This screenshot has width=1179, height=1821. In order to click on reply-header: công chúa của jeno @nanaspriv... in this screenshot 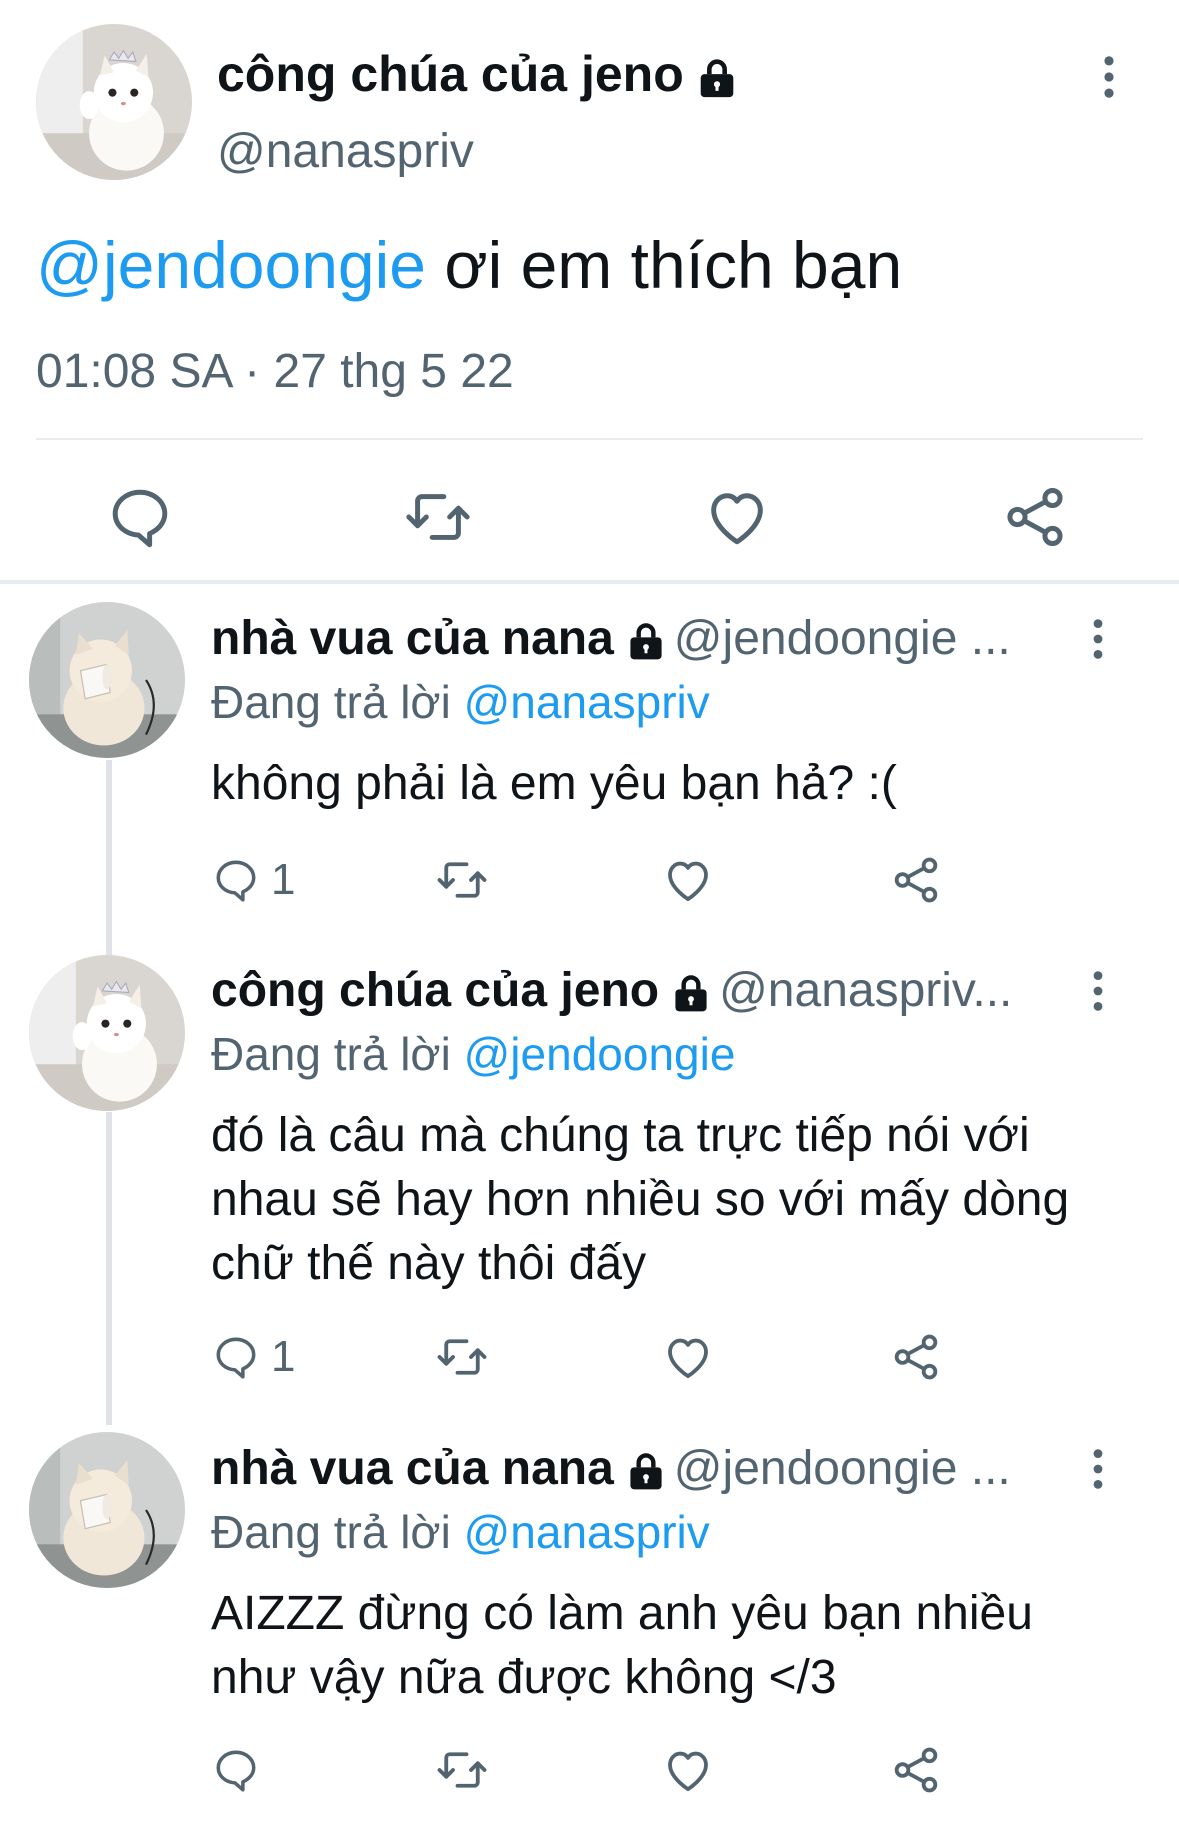, I will do `click(636, 991)`.